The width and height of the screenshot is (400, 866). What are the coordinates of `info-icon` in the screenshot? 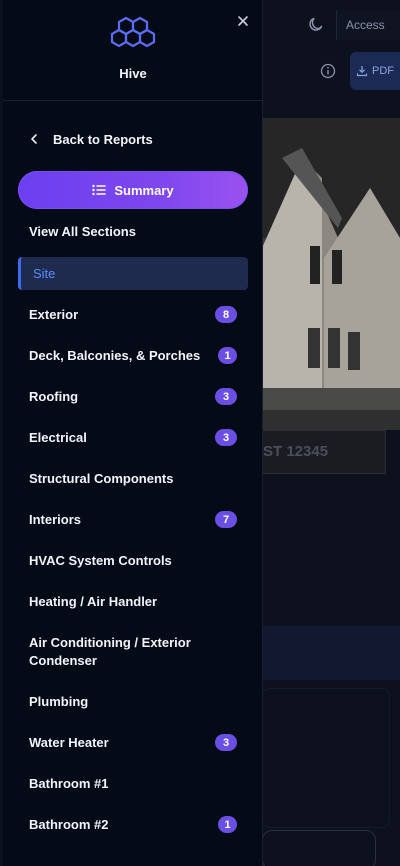 It's located at (328, 71).